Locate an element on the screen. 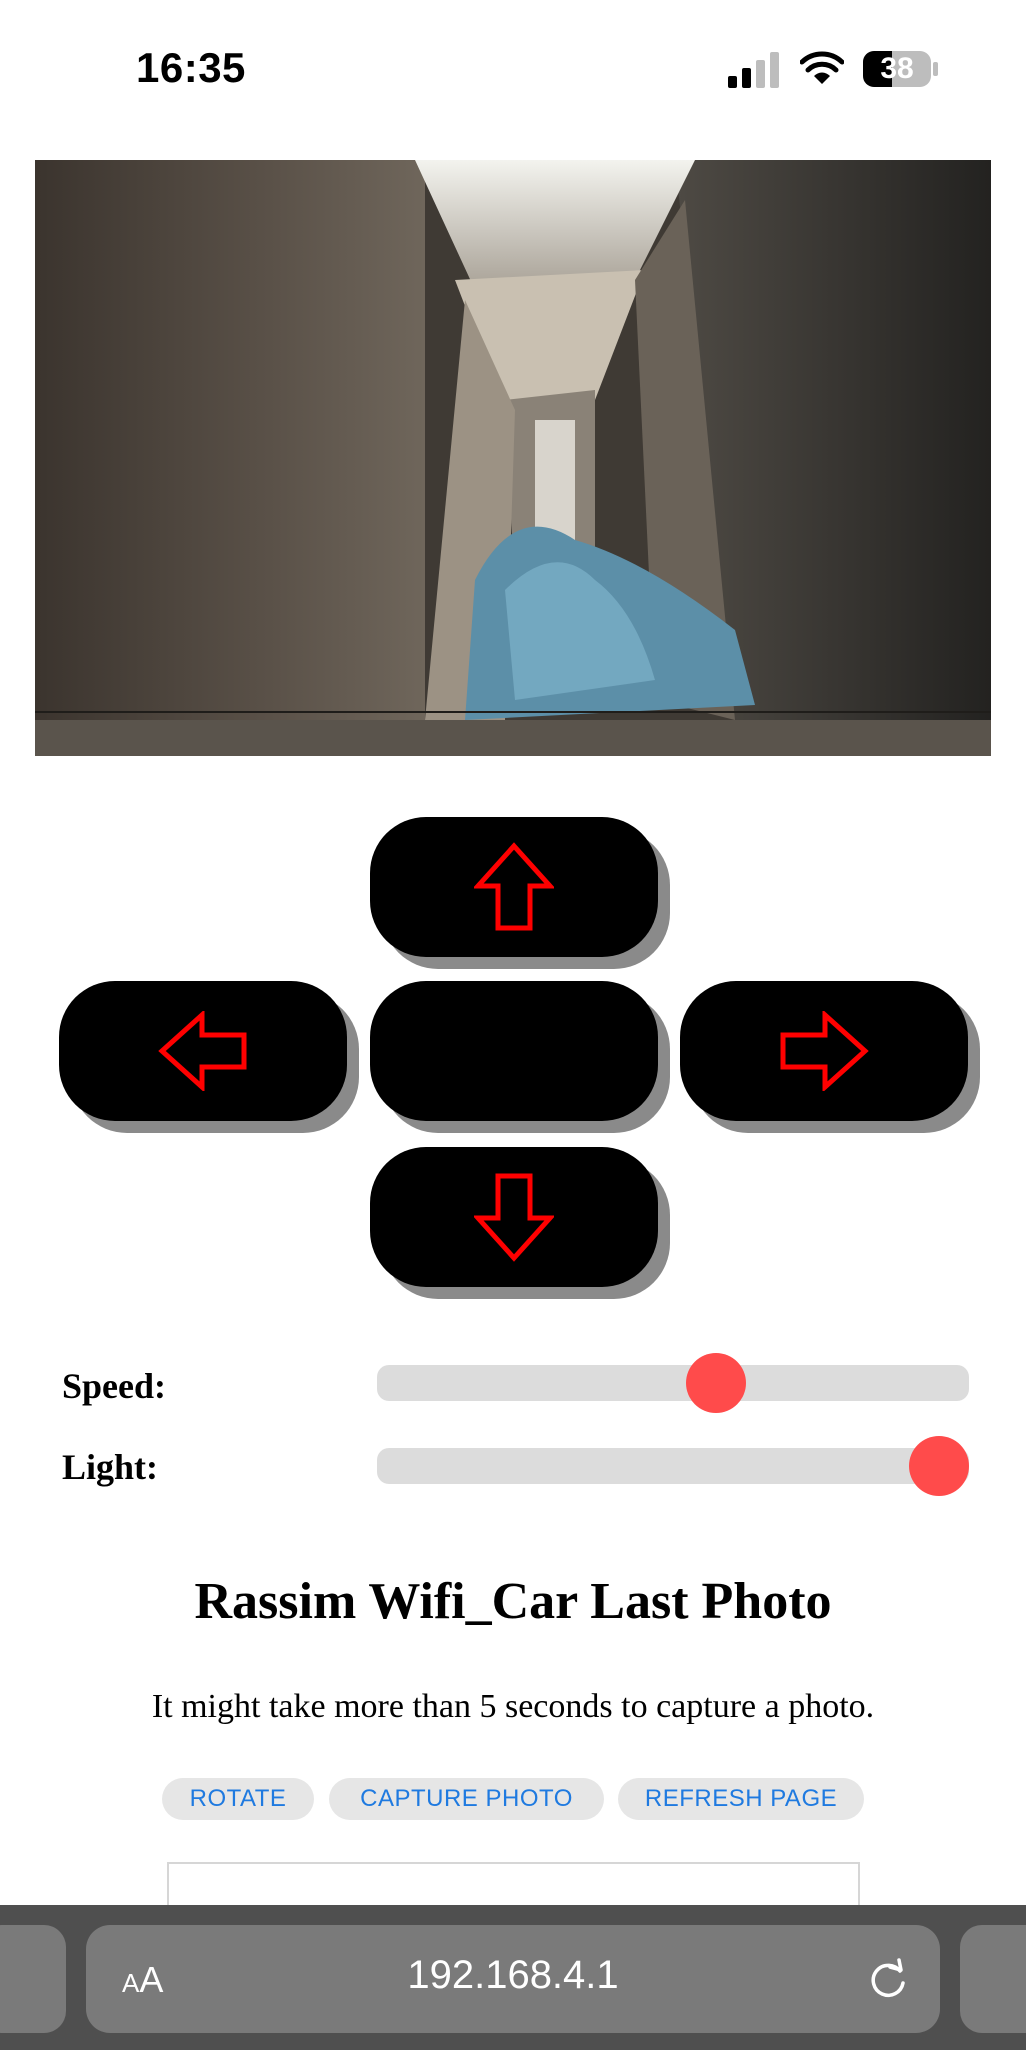  stop-button is located at coordinates (514, 1051).